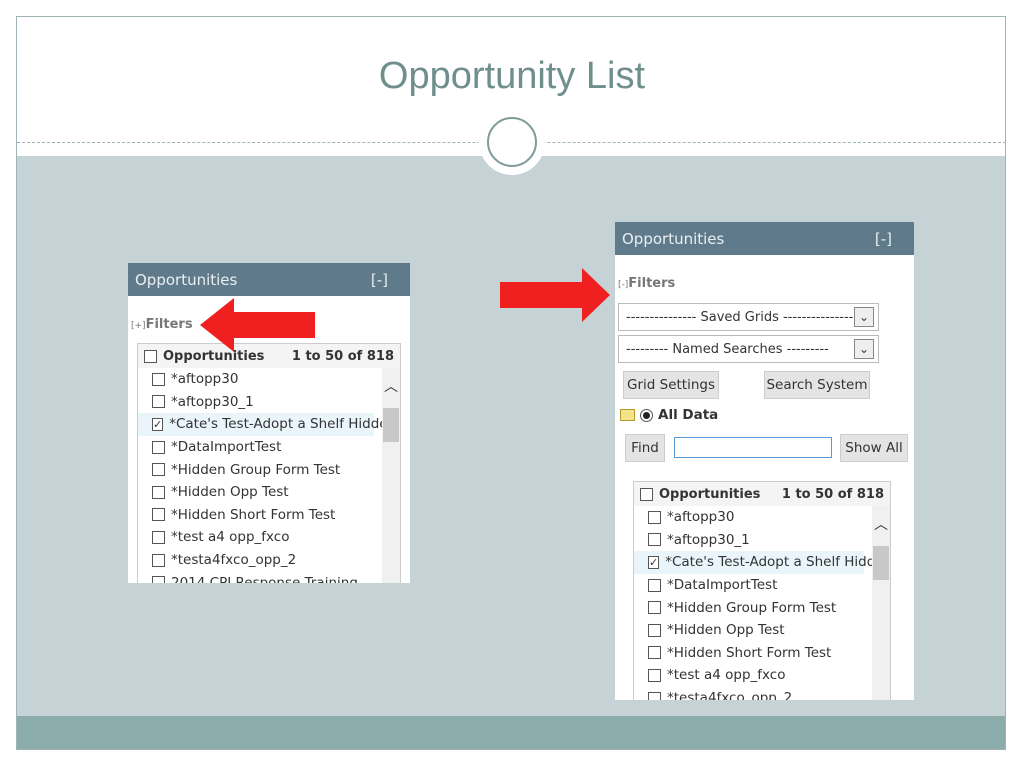 The height and width of the screenshot is (768, 1024). What do you see at coordinates (645, 448) in the screenshot?
I see `find-button: Find` at bounding box center [645, 448].